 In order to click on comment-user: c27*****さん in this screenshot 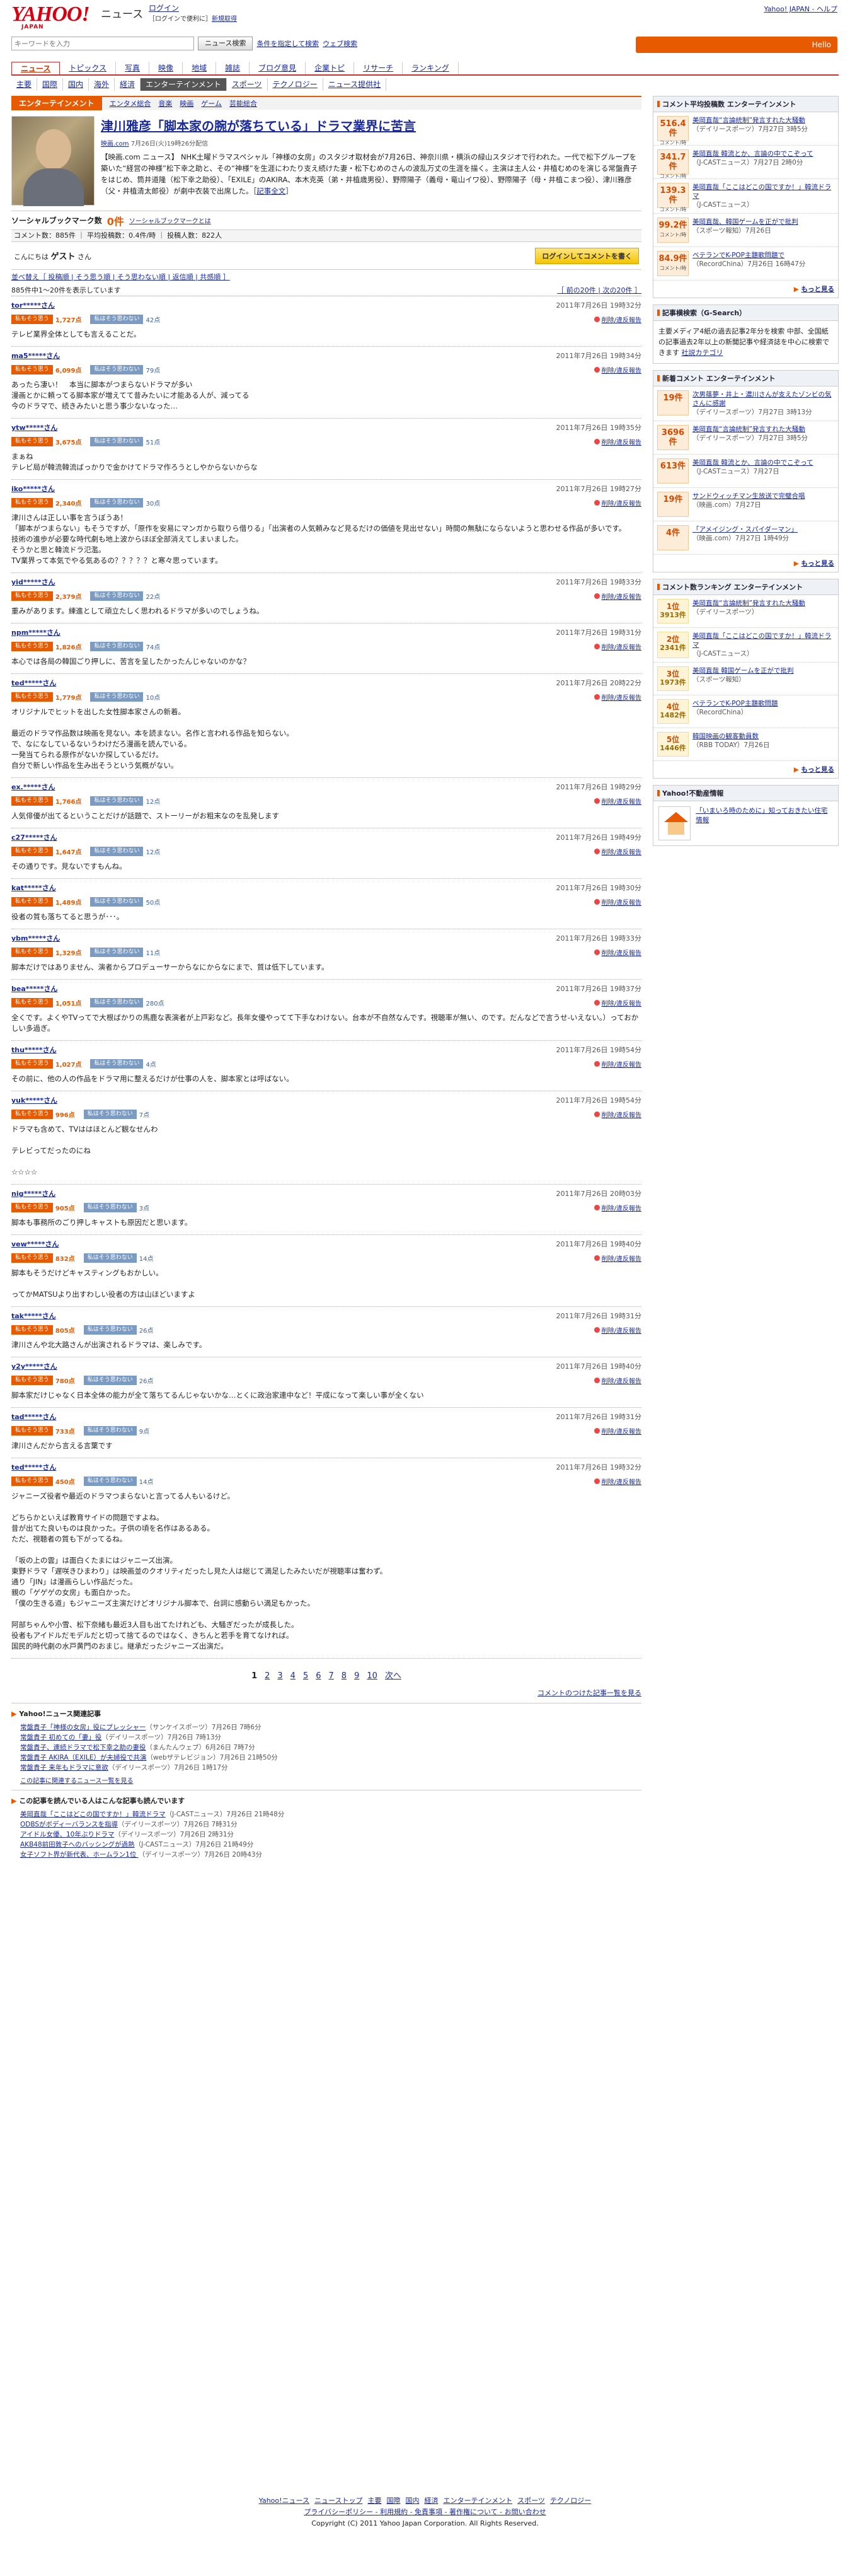, I will do `click(34, 837)`.